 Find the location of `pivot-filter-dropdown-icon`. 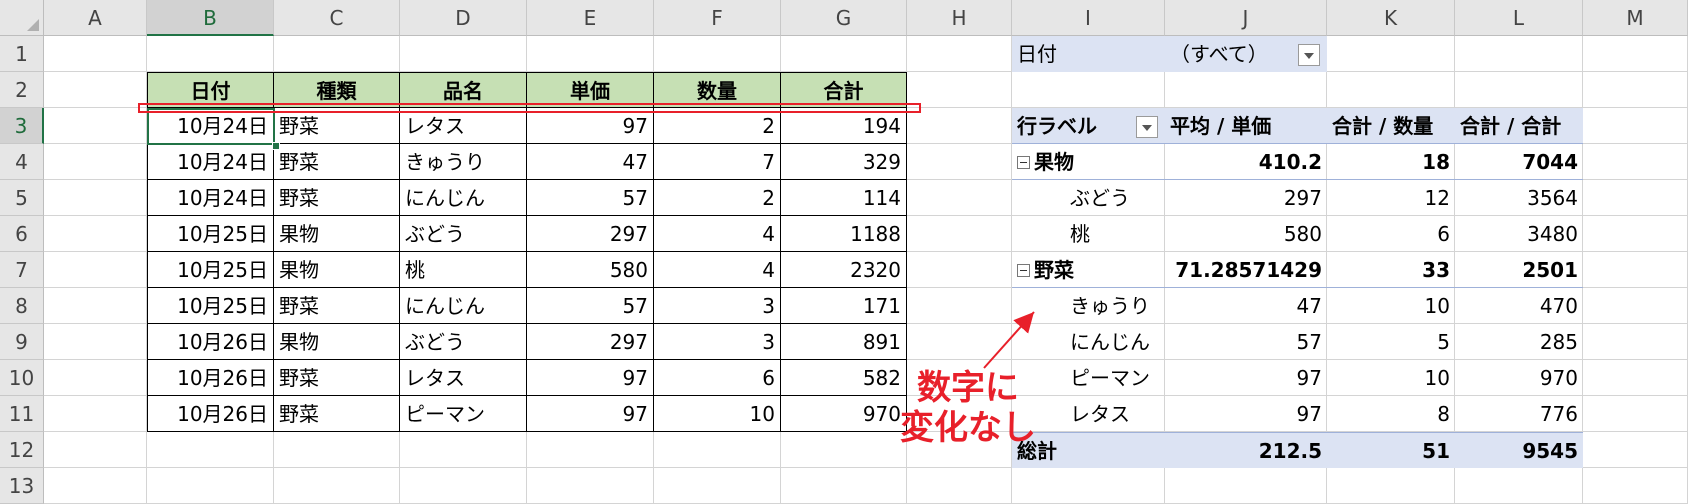

pivot-filter-dropdown-icon is located at coordinates (1309, 55).